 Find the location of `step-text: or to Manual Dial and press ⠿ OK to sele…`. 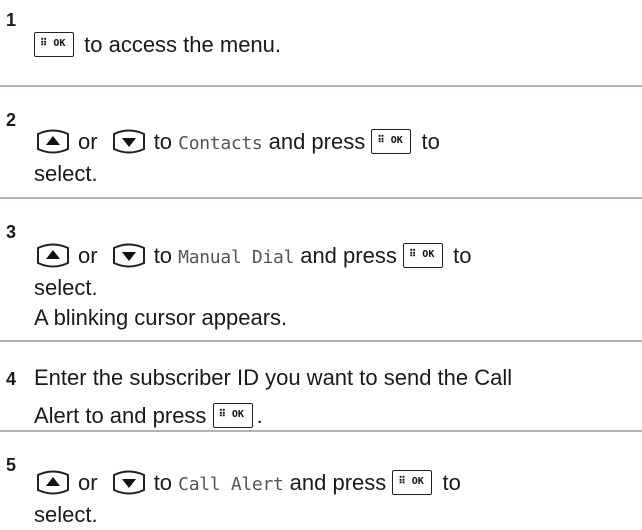

step-text: or to Manual Dial and press ⠿ OK to sele… is located at coordinates (253, 286).